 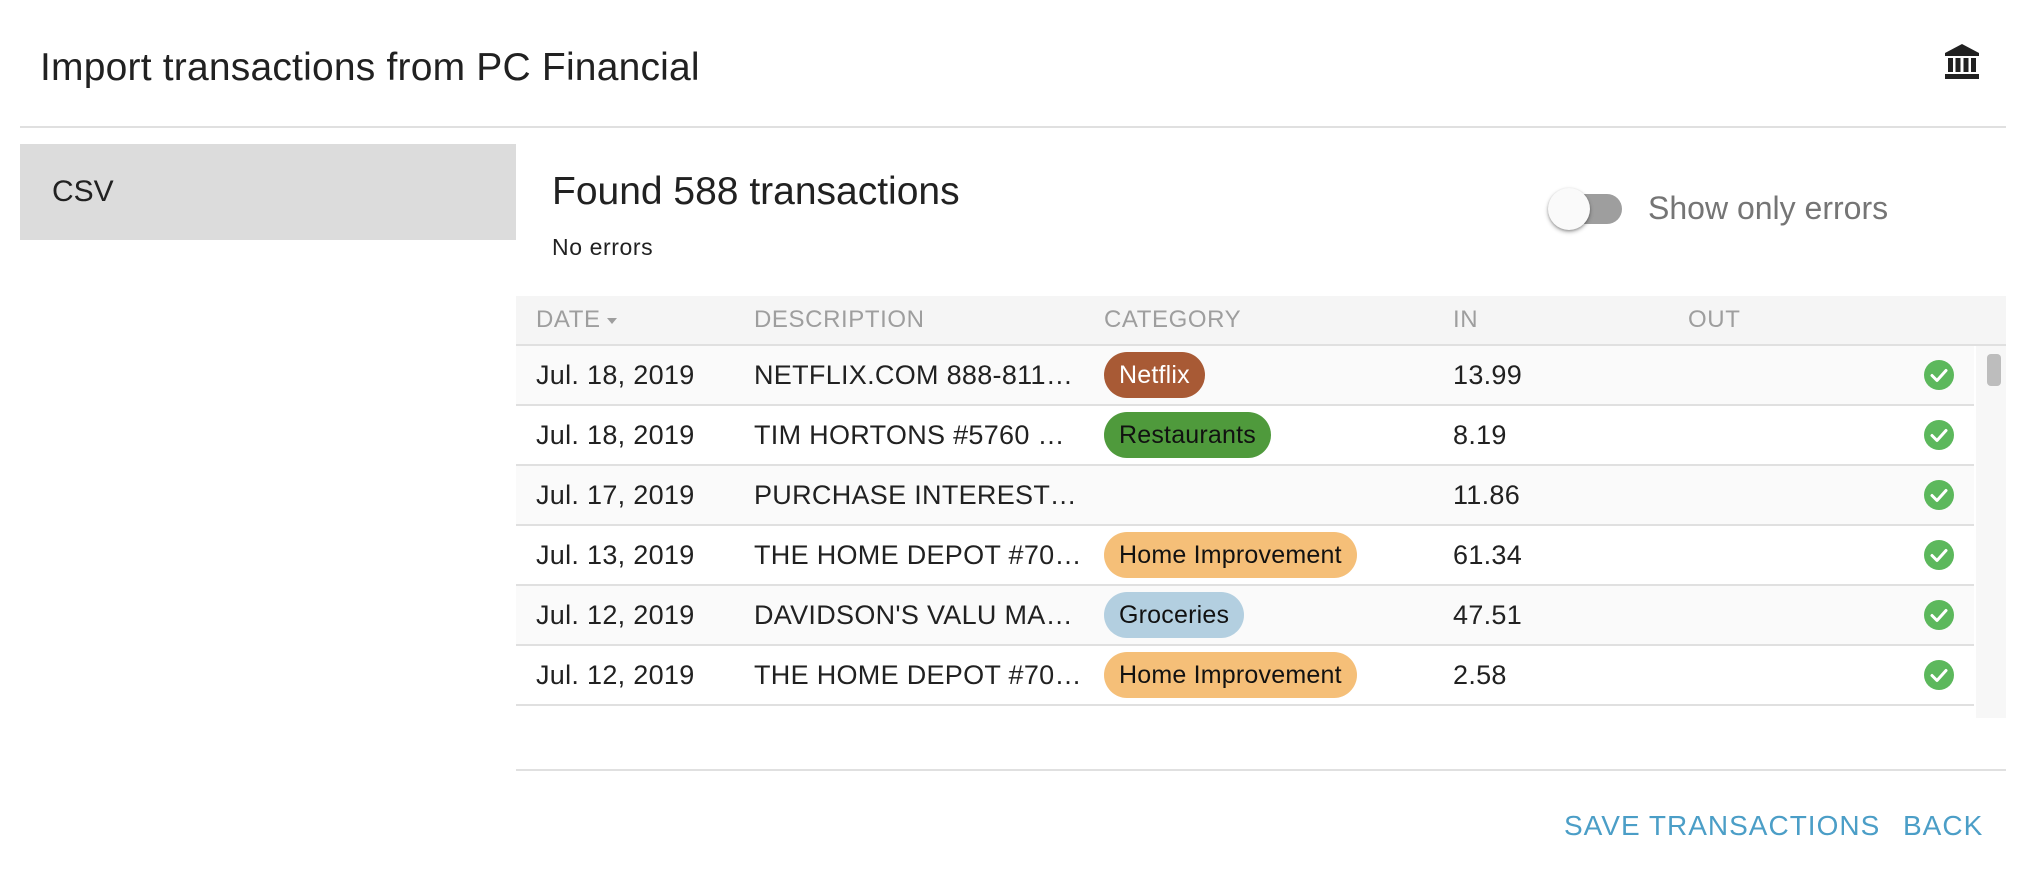 I want to click on cell-category: Restaurants, so click(x=1274, y=435).